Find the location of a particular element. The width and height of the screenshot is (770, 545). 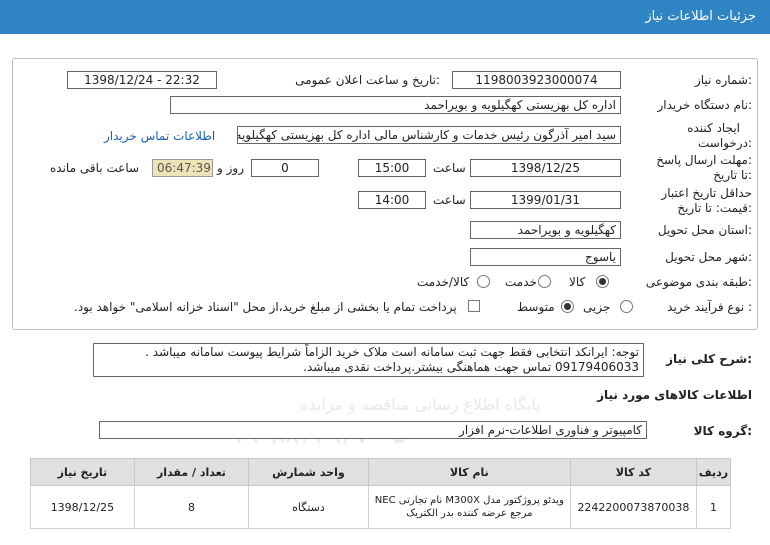

watermark-line-1: پایگاه اطلاع رسانی مناقصه و مزایده is located at coordinates (420, 404).